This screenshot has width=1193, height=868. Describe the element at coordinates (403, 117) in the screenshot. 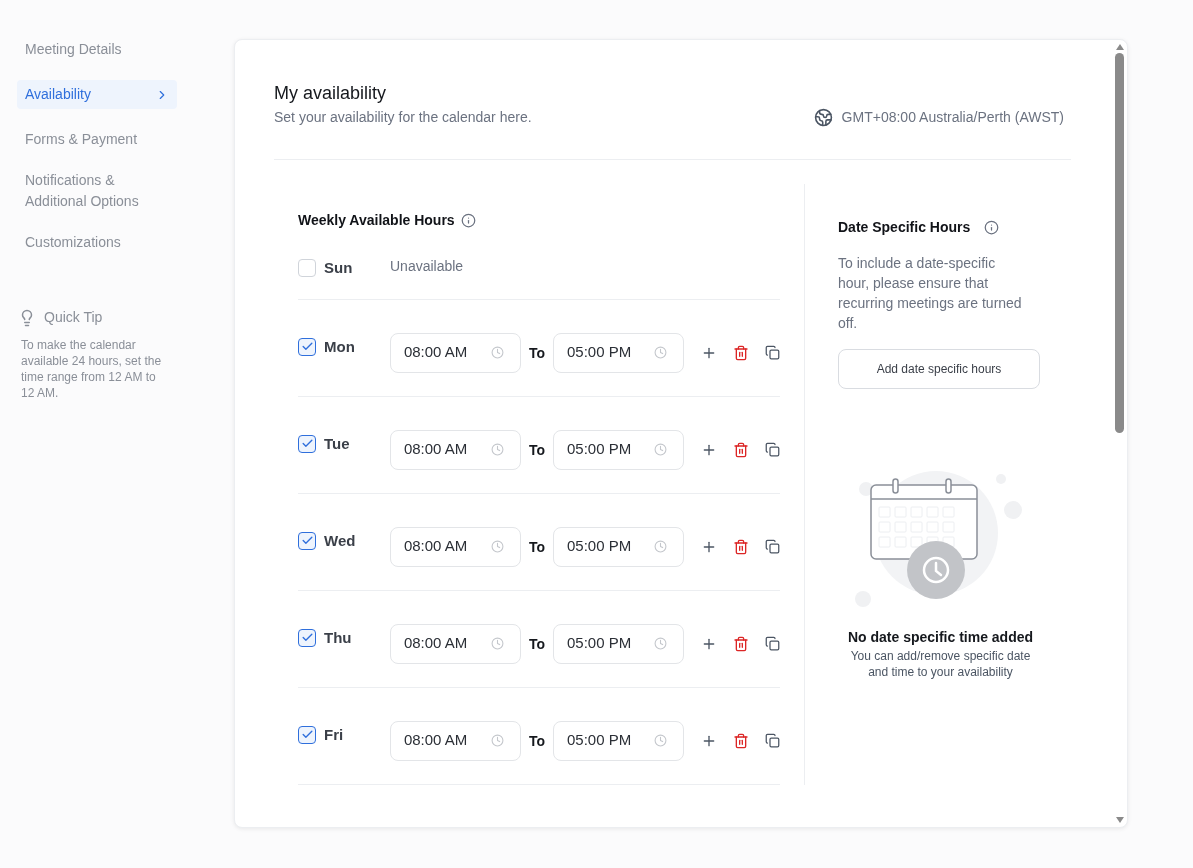

I see `page-subtitle: Set your availability for the calendar here.` at that location.